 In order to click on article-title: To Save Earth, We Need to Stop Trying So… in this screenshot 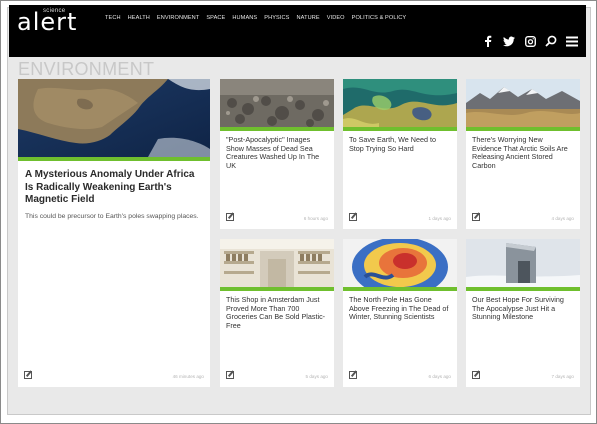, I will do `click(400, 144)`.